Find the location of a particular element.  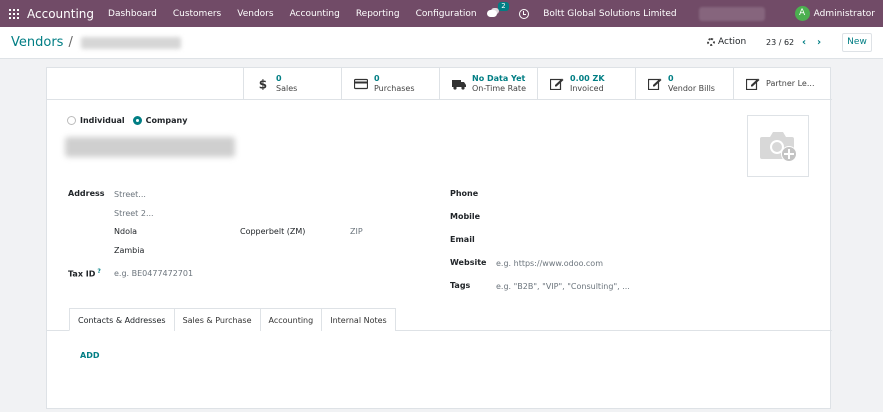

on-time-rate-value: No Data Yet is located at coordinates (499, 78).